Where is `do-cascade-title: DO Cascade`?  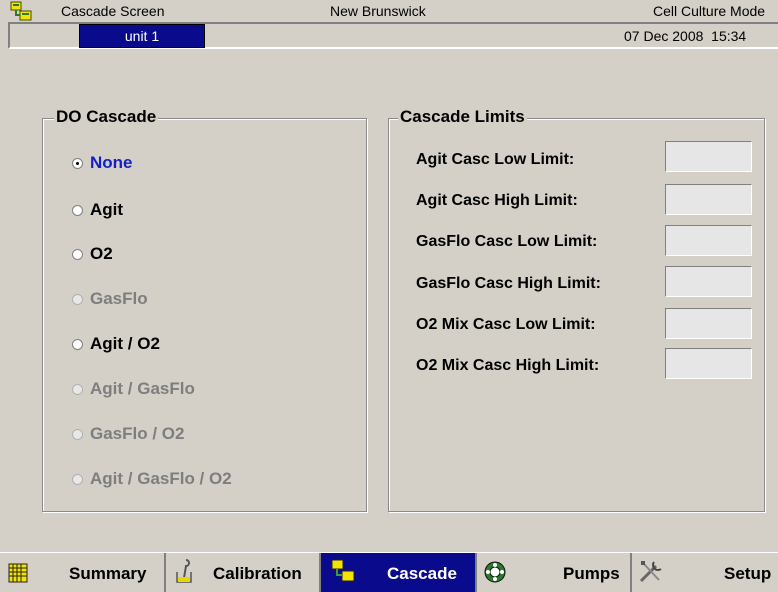
do-cascade-title: DO Cascade is located at coordinates (106, 117).